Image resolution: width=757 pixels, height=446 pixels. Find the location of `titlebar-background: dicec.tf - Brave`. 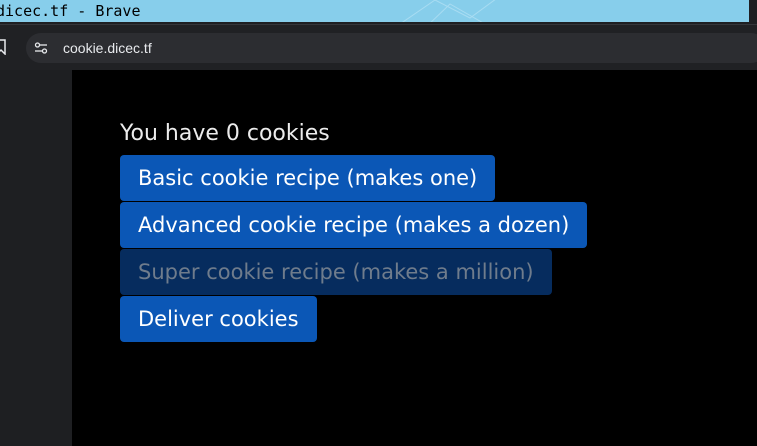

titlebar-background: dicec.tf - Brave is located at coordinates (374, 11).